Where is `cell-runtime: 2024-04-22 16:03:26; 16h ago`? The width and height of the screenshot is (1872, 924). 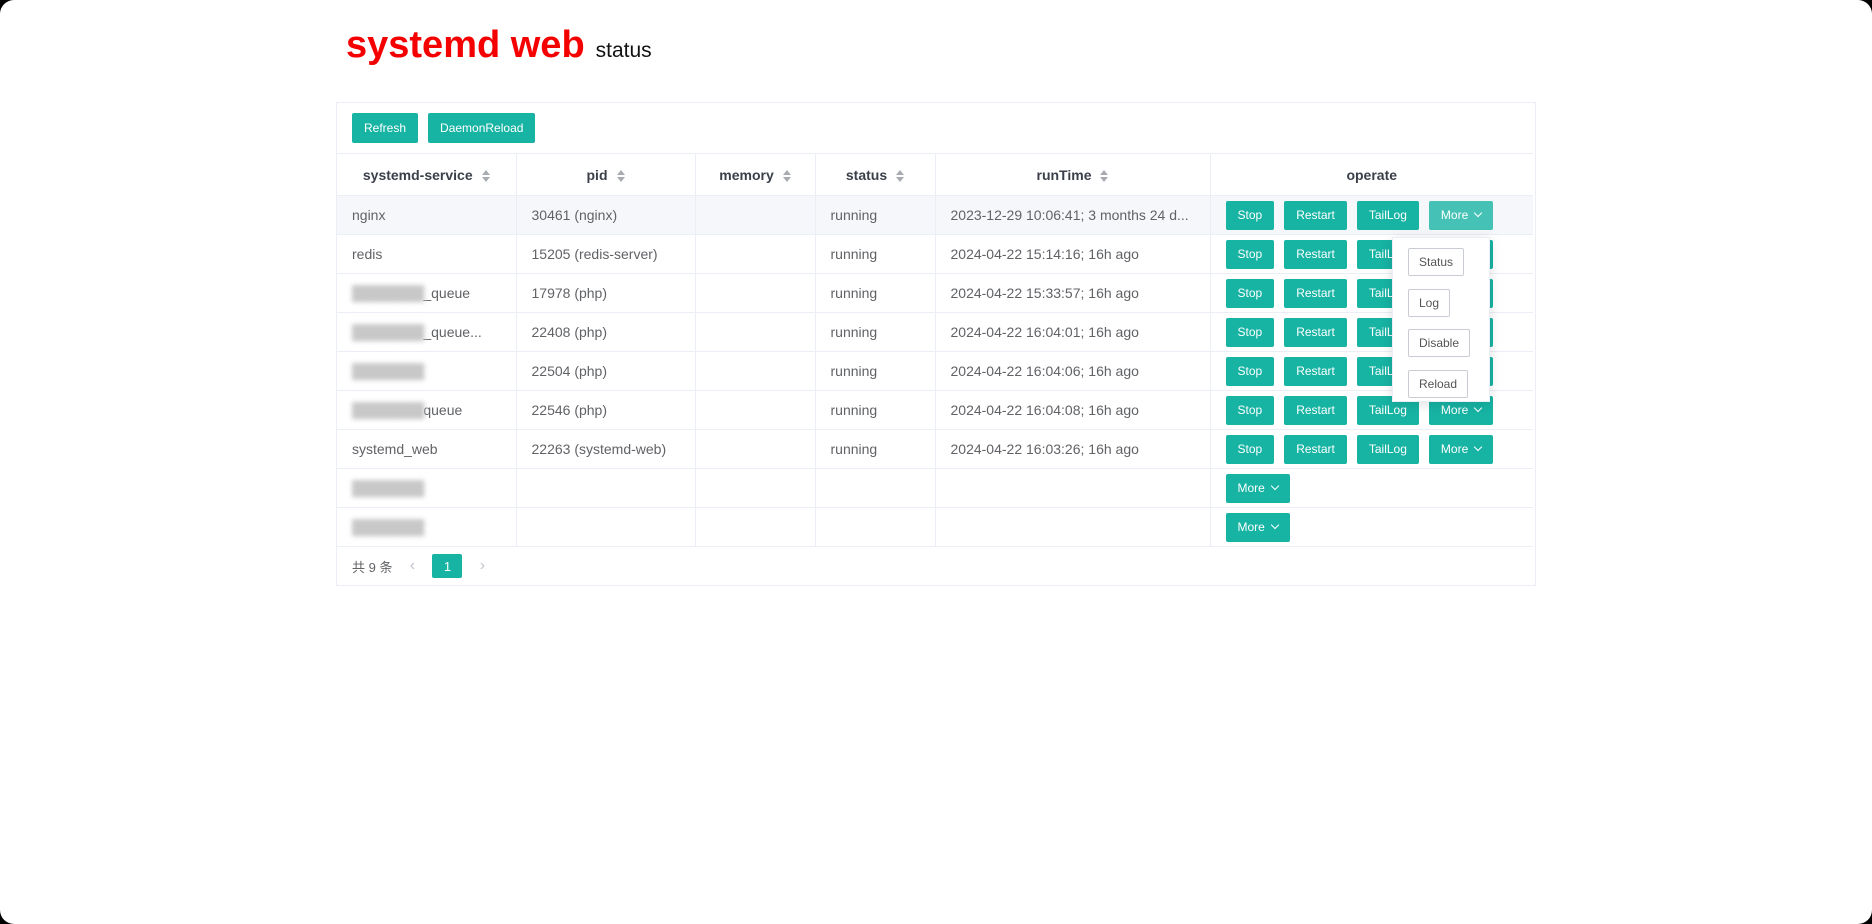 cell-runtime: 2024-04-22 16:03:26; 16h ago is located at coordinates (1073, 449).